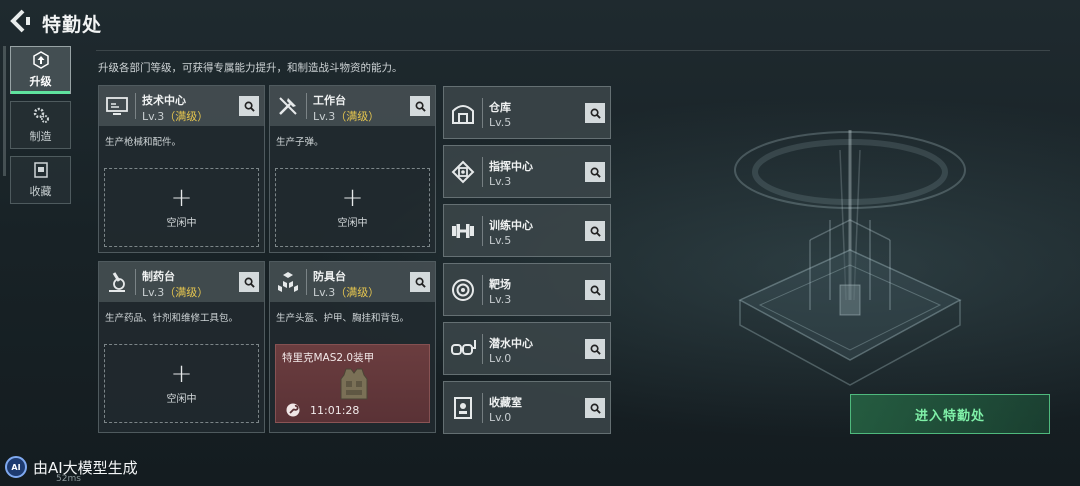  Describe the element at coordinates (511, 343) in the screenshot. I see `building-name: 潜水中心` at that location.